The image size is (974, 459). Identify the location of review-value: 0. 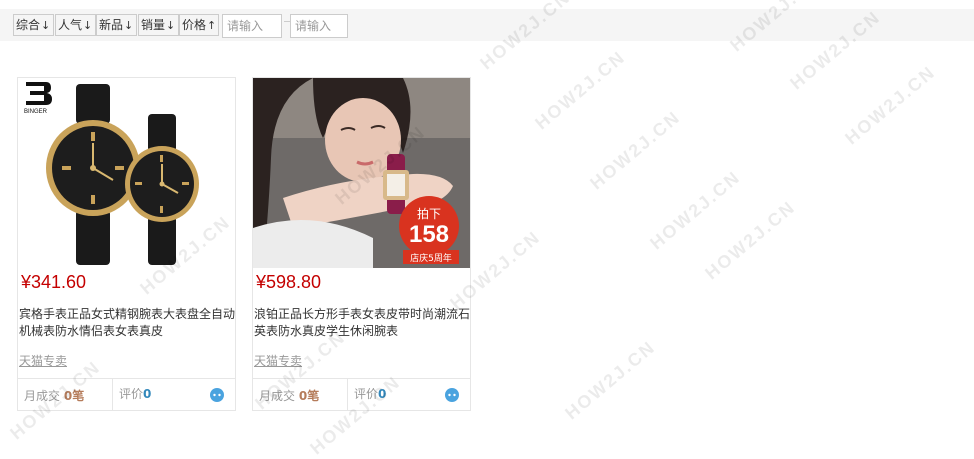
(147, 394).